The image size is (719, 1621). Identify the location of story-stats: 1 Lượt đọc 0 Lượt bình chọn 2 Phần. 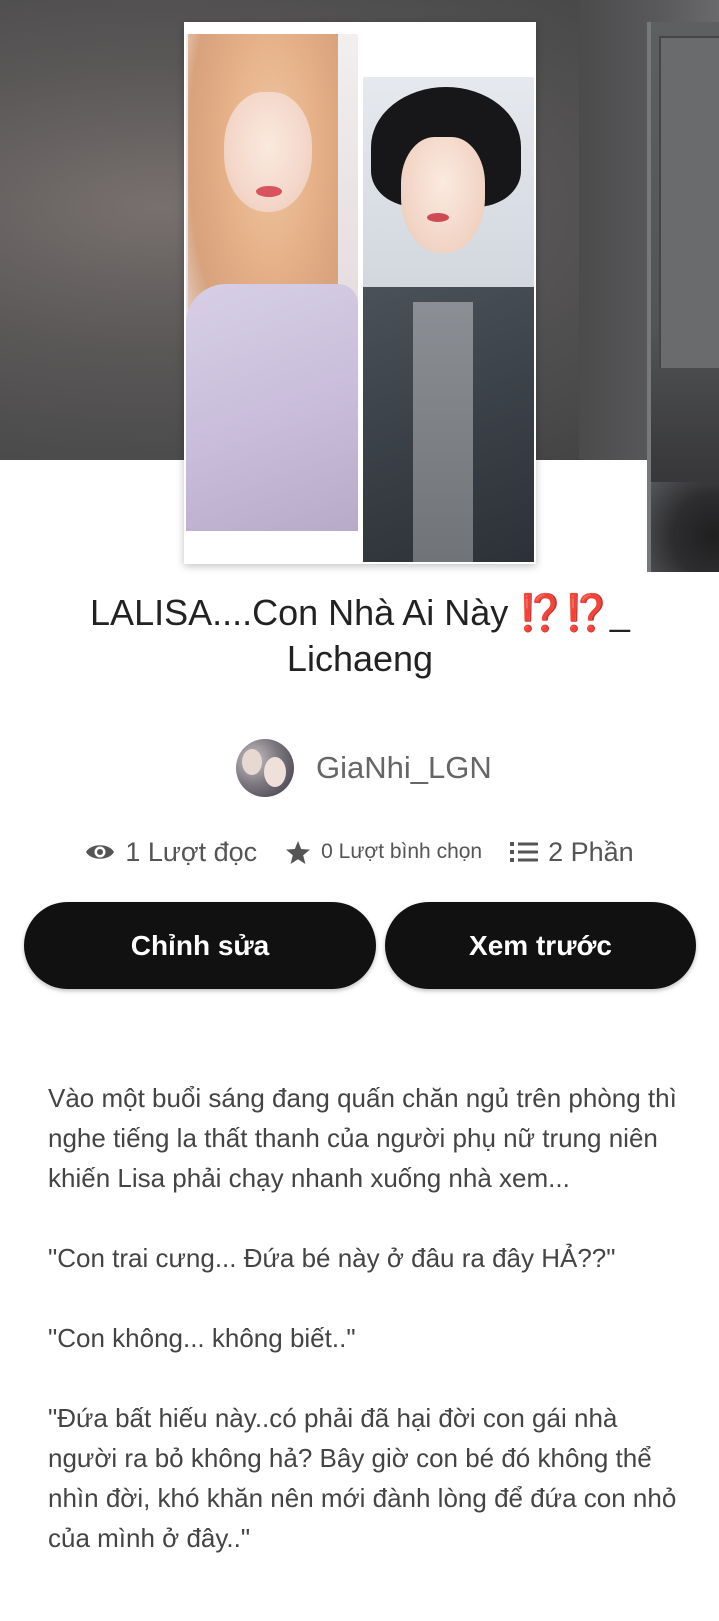
(359, 852).